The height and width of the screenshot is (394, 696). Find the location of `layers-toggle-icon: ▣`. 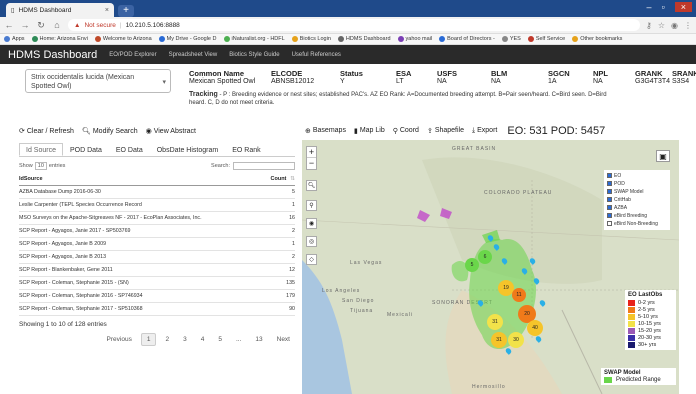

layers-toggle-icon: ▣ is located at coordinates (663, 156).